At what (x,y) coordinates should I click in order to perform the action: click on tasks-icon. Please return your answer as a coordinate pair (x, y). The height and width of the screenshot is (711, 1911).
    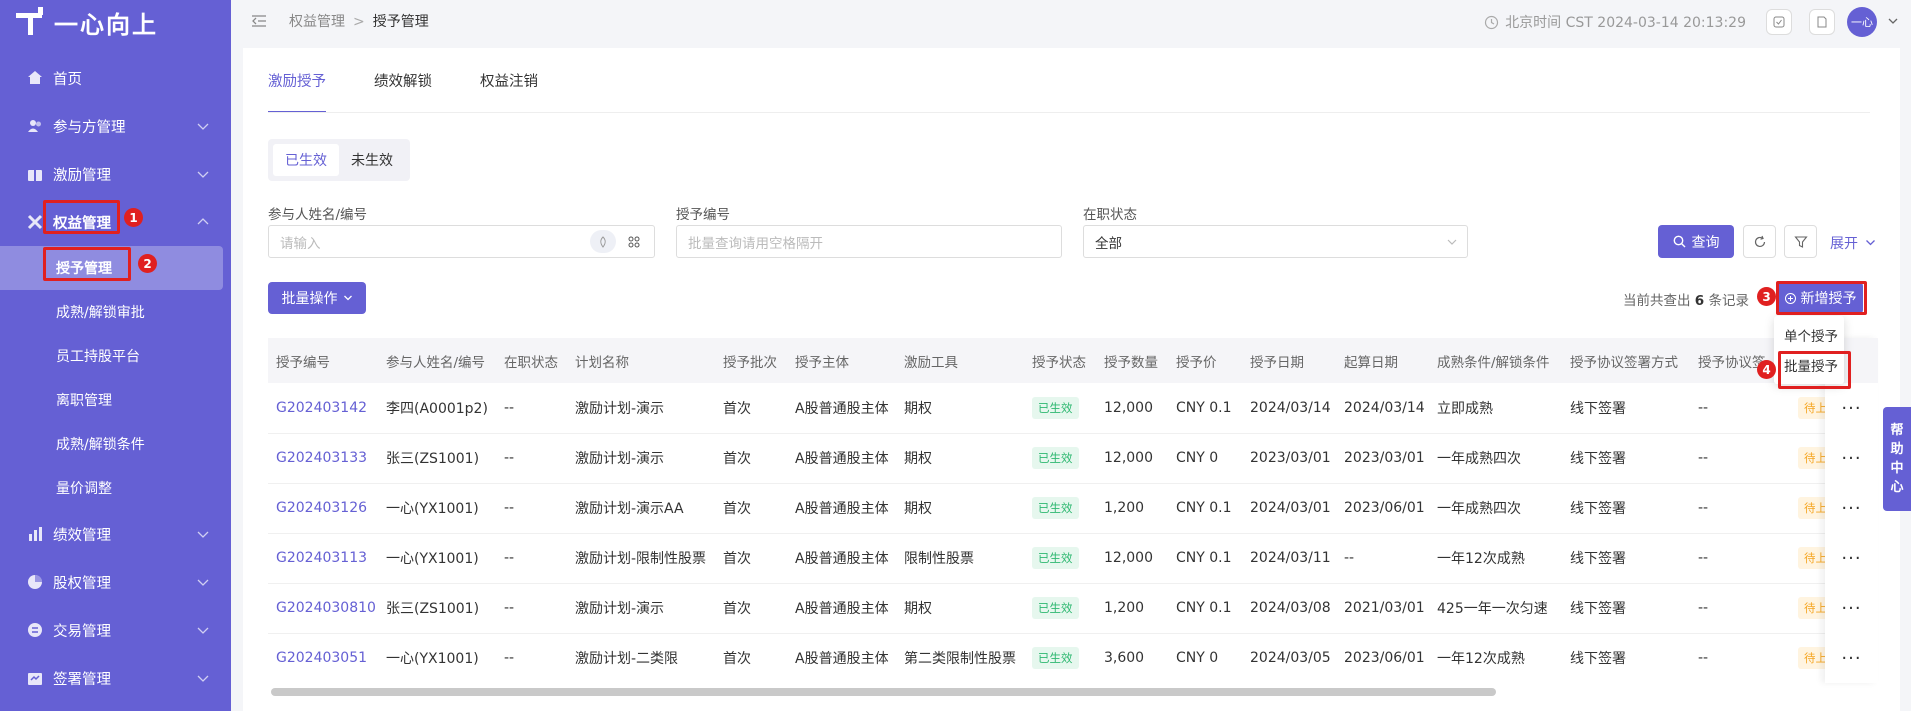
    Looking at the image, I should click on (1779, 22).